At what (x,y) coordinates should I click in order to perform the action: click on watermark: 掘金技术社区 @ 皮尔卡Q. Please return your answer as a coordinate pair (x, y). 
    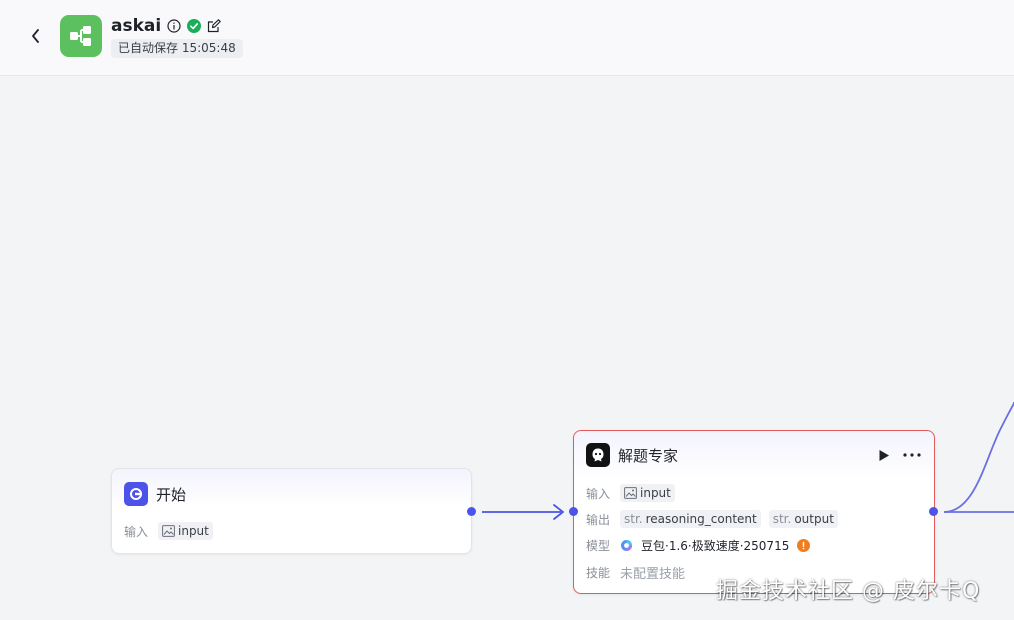
    Looking at the image, I should click on (848, 591).